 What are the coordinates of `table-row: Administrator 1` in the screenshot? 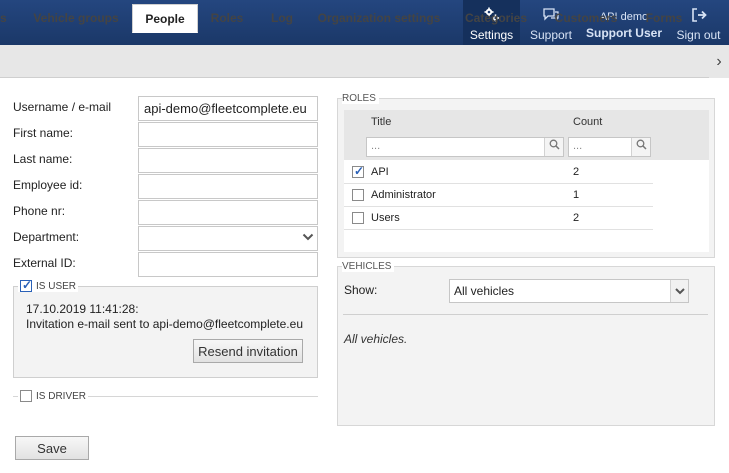 It's located at (498, 195).